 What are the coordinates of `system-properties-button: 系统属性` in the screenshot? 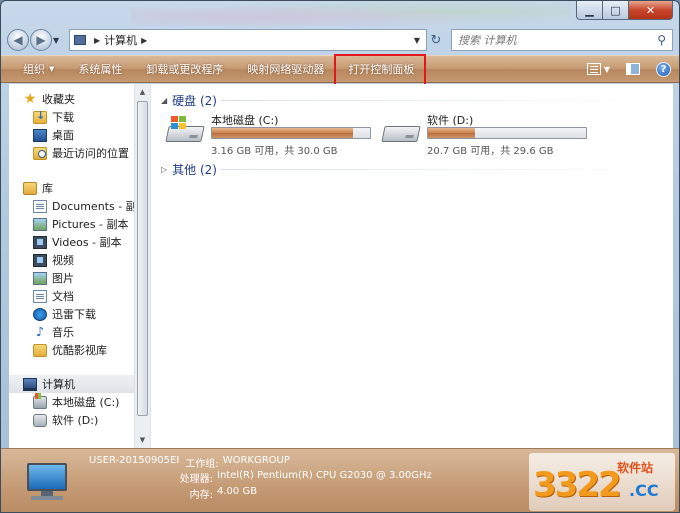 It's located at (100, 69).